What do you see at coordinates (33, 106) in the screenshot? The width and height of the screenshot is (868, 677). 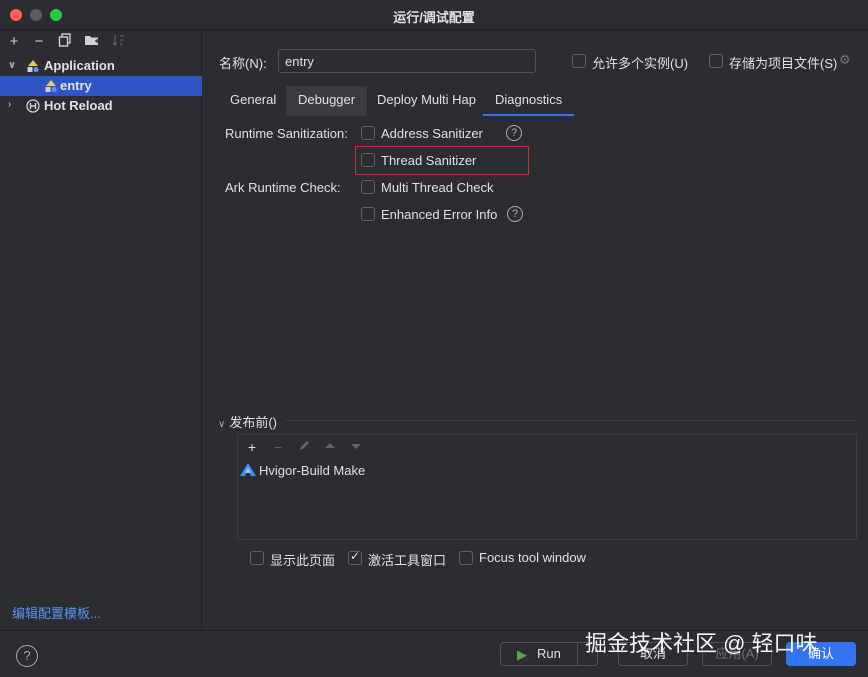 I see `hot-reload-icon` at bounding box center [33, 106].